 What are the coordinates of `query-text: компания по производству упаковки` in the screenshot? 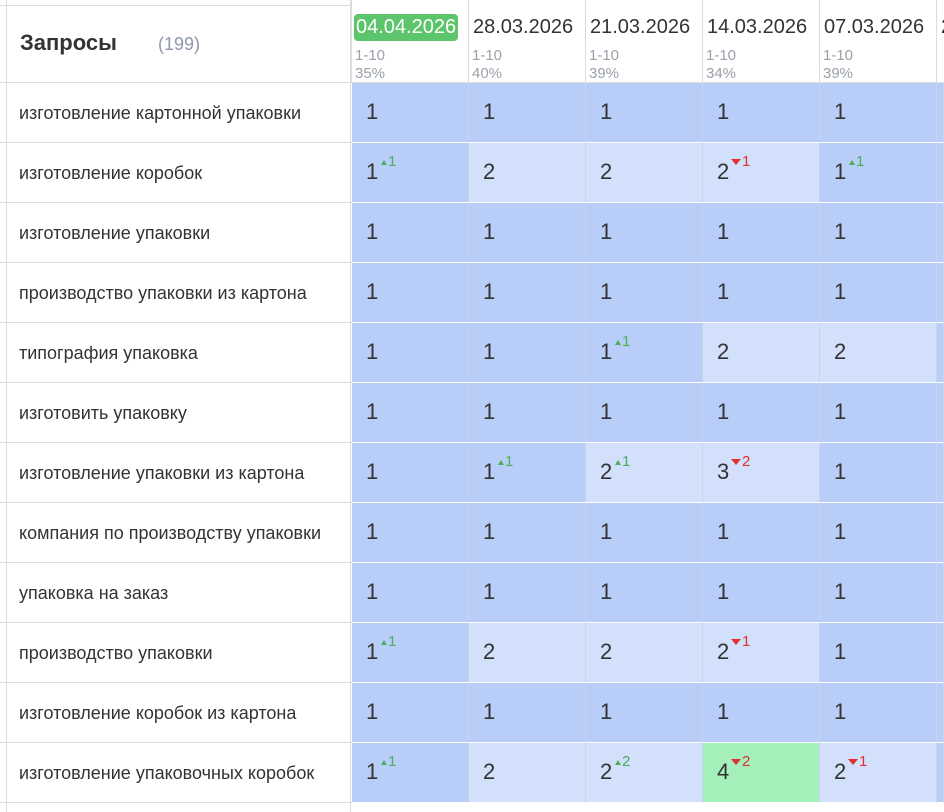 It's located at (174, 533).